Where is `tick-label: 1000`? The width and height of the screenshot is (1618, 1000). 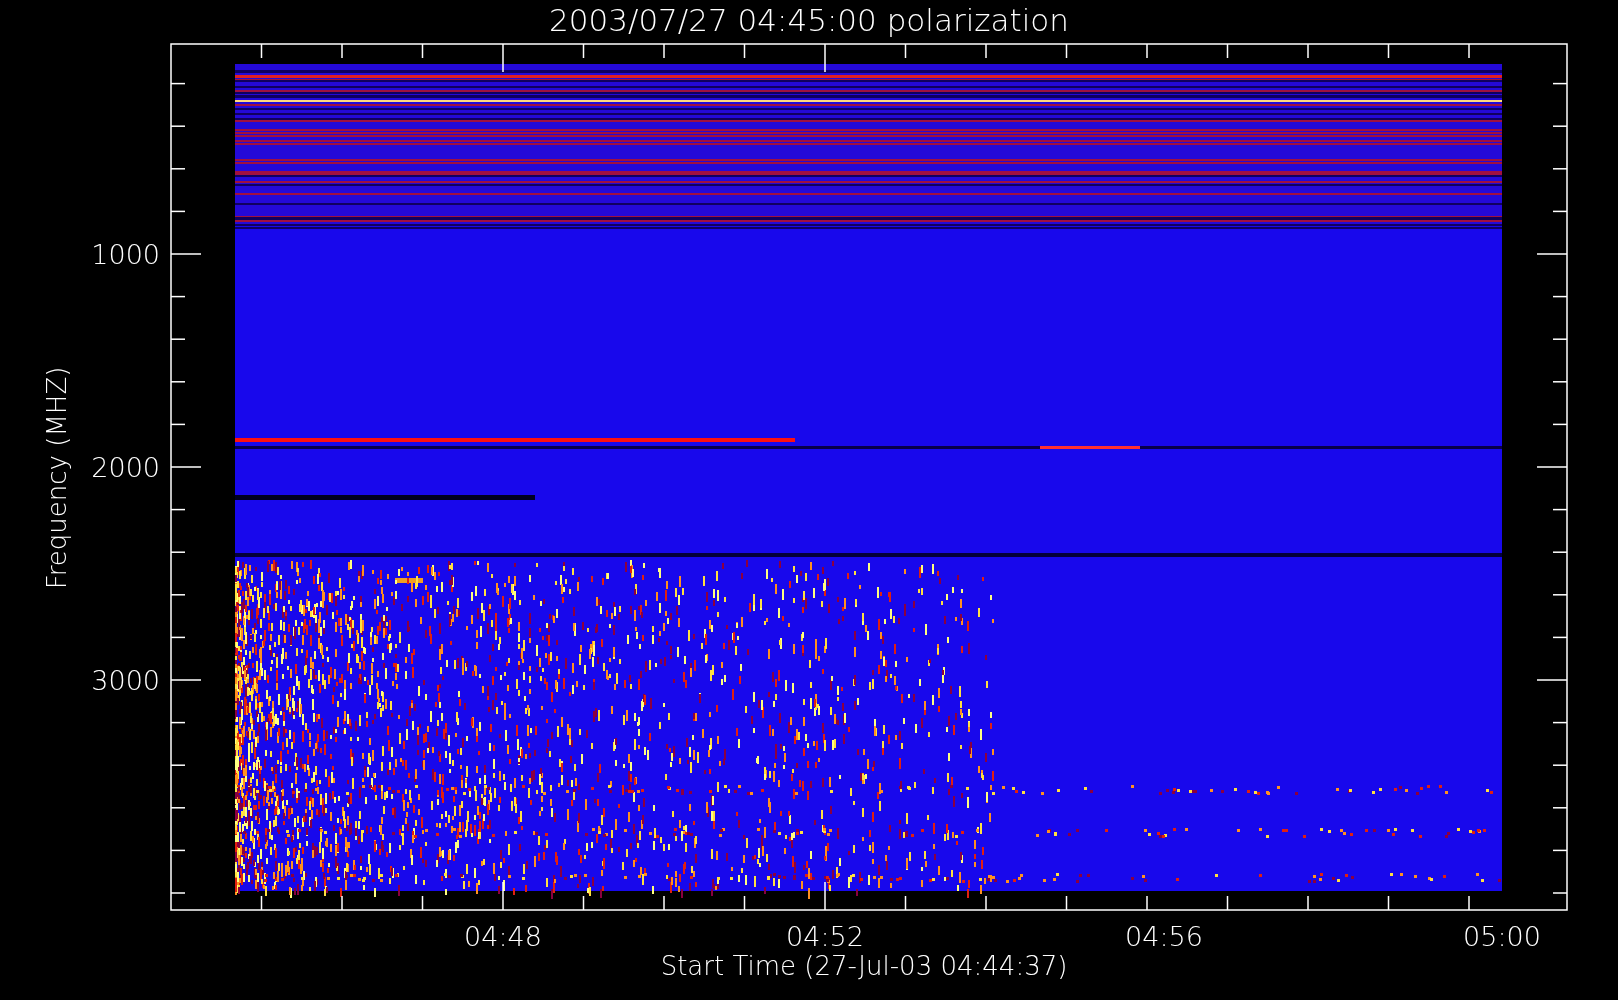 tick-label: 1000 is located at coordinates (125, 254).